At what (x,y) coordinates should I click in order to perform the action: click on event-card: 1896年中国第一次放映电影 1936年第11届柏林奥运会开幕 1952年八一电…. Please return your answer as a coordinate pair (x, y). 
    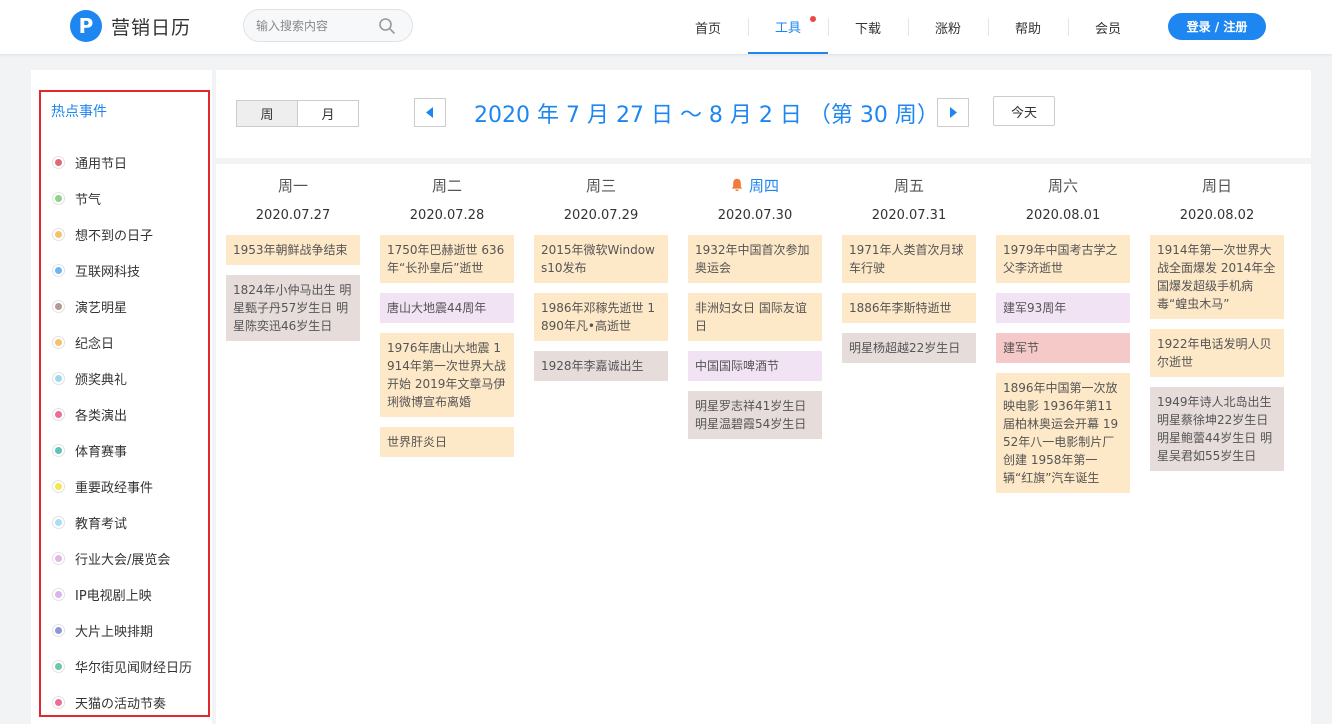
    Looking at the image, I should click on (1063, 433).